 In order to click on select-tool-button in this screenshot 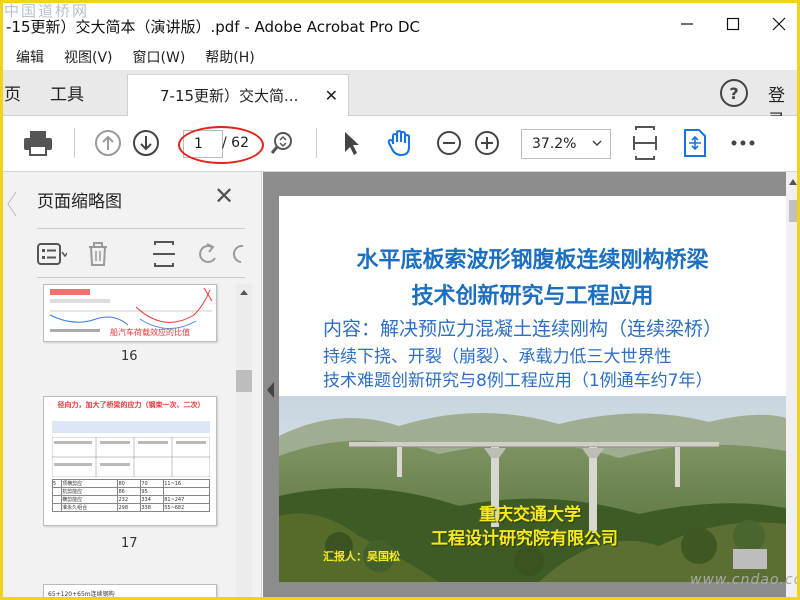, I will do `click(351, 143)`.